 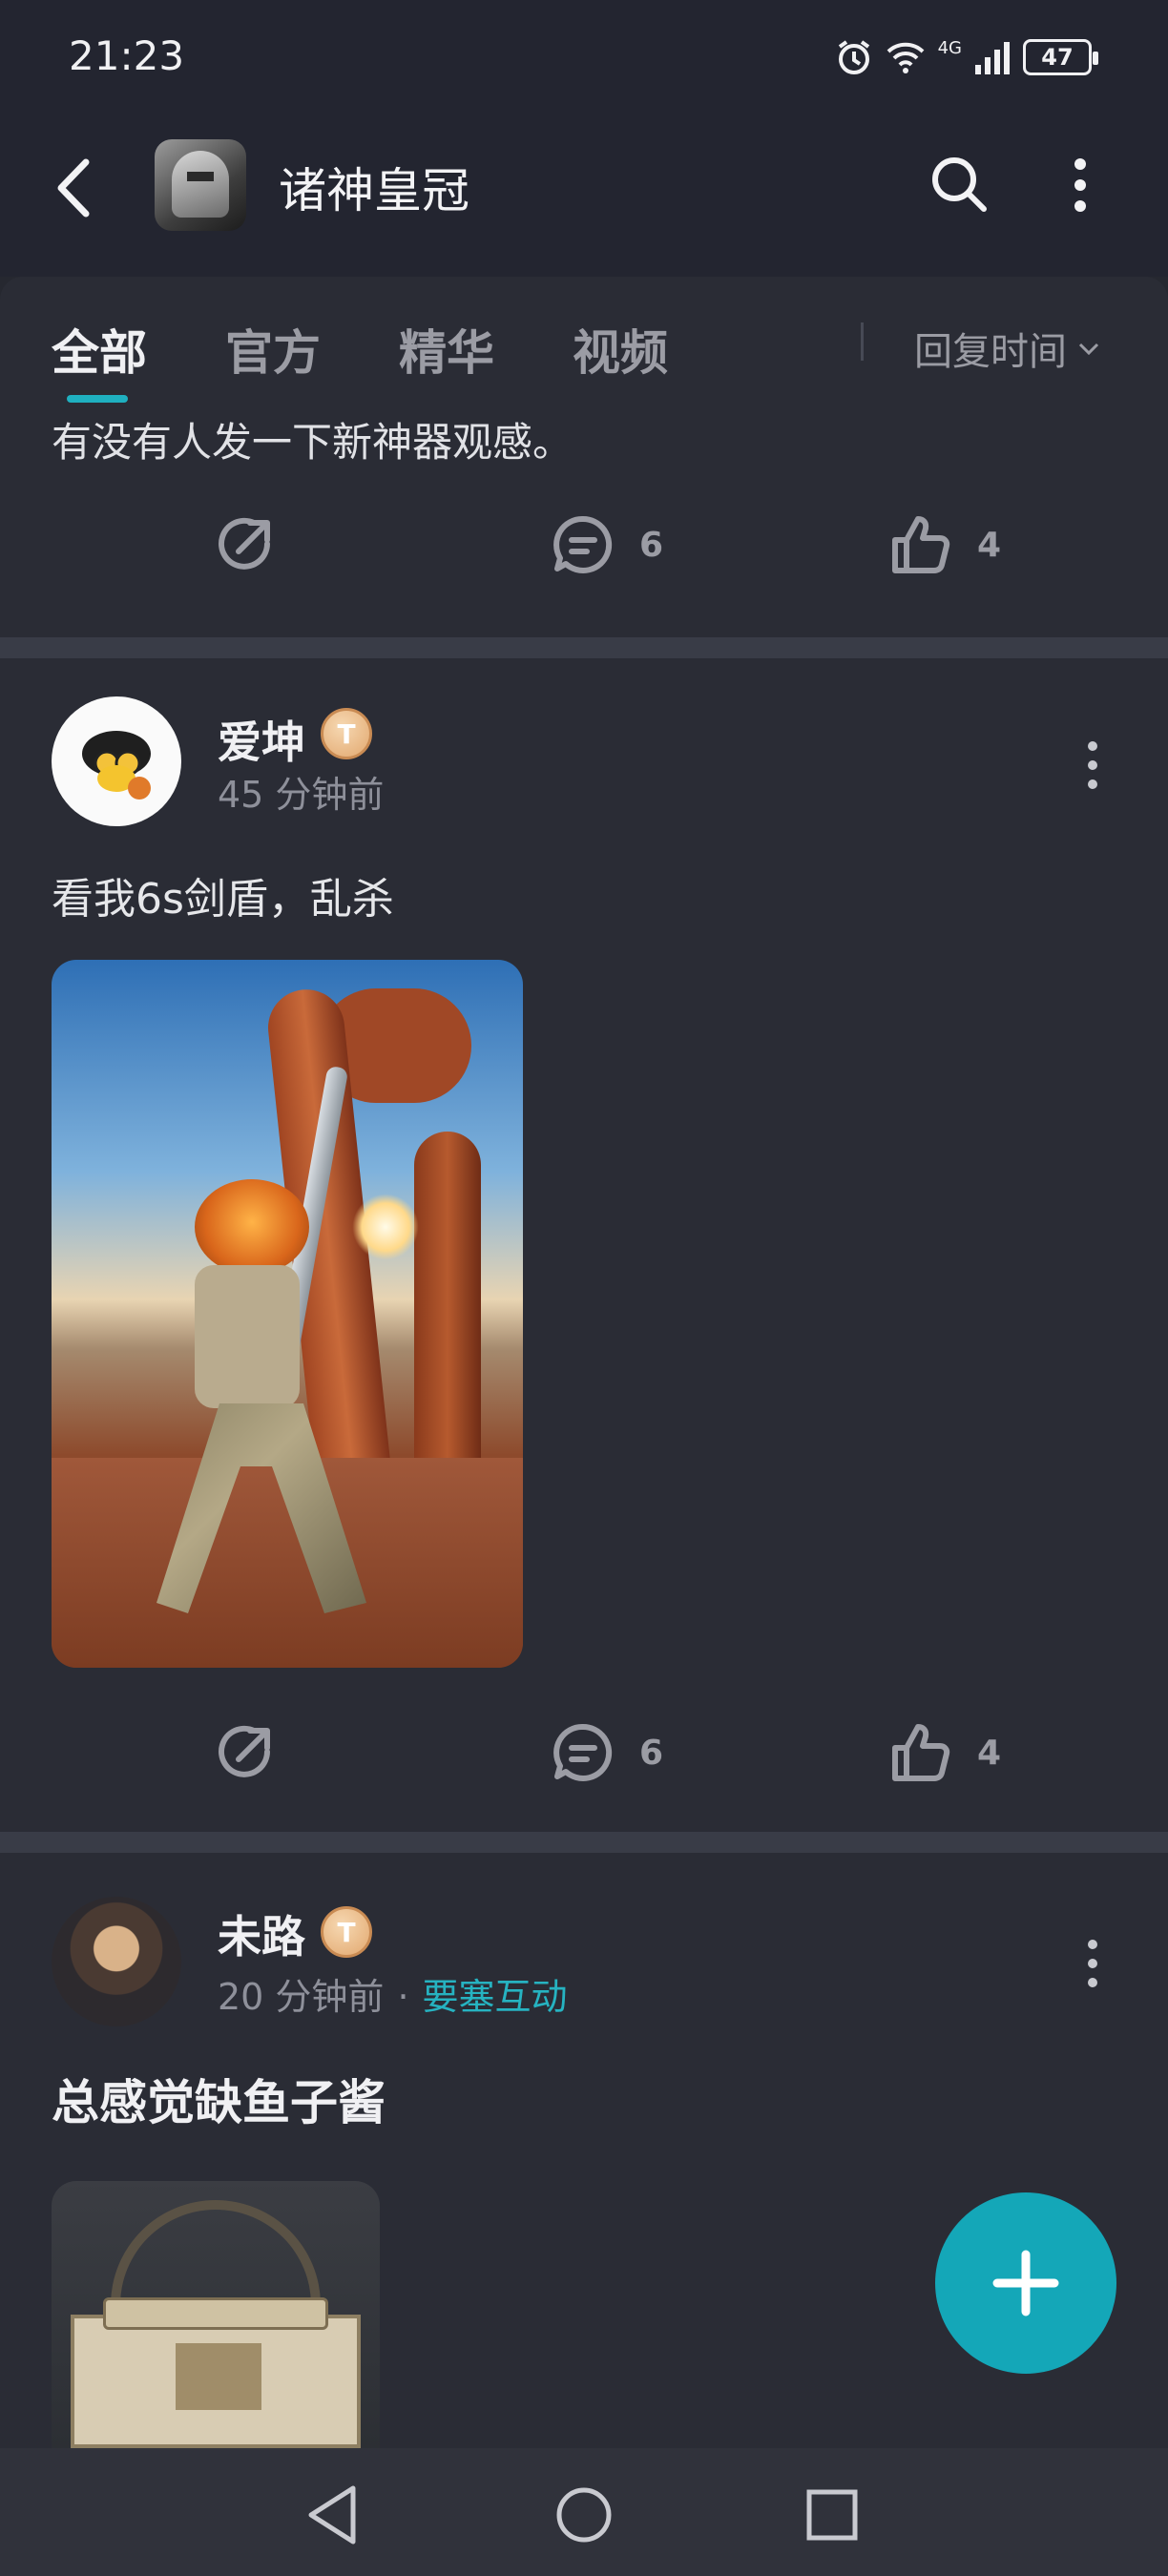 What do you see at coordinates (201, 185) in the screenshot?
I see `game-logo` at bounding box center [201, 185].